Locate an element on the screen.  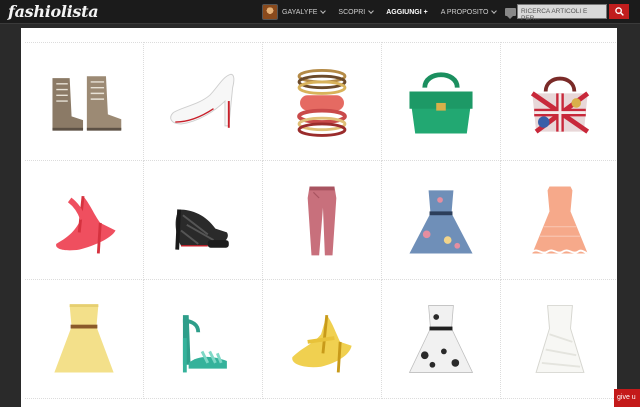
fashiolista-logo: fashiolista is located at coordinates (53, 11).